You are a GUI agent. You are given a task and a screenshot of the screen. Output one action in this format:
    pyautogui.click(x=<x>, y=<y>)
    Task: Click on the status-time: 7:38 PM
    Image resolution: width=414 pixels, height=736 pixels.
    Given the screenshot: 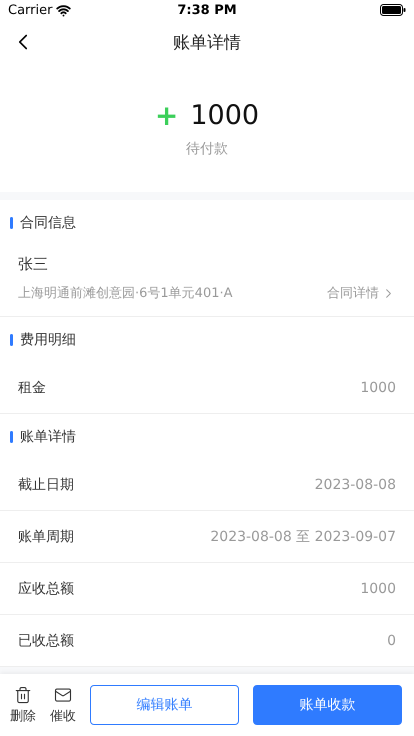 What is the action you would take?
    pyautogui.click(x=207, y=10)
    